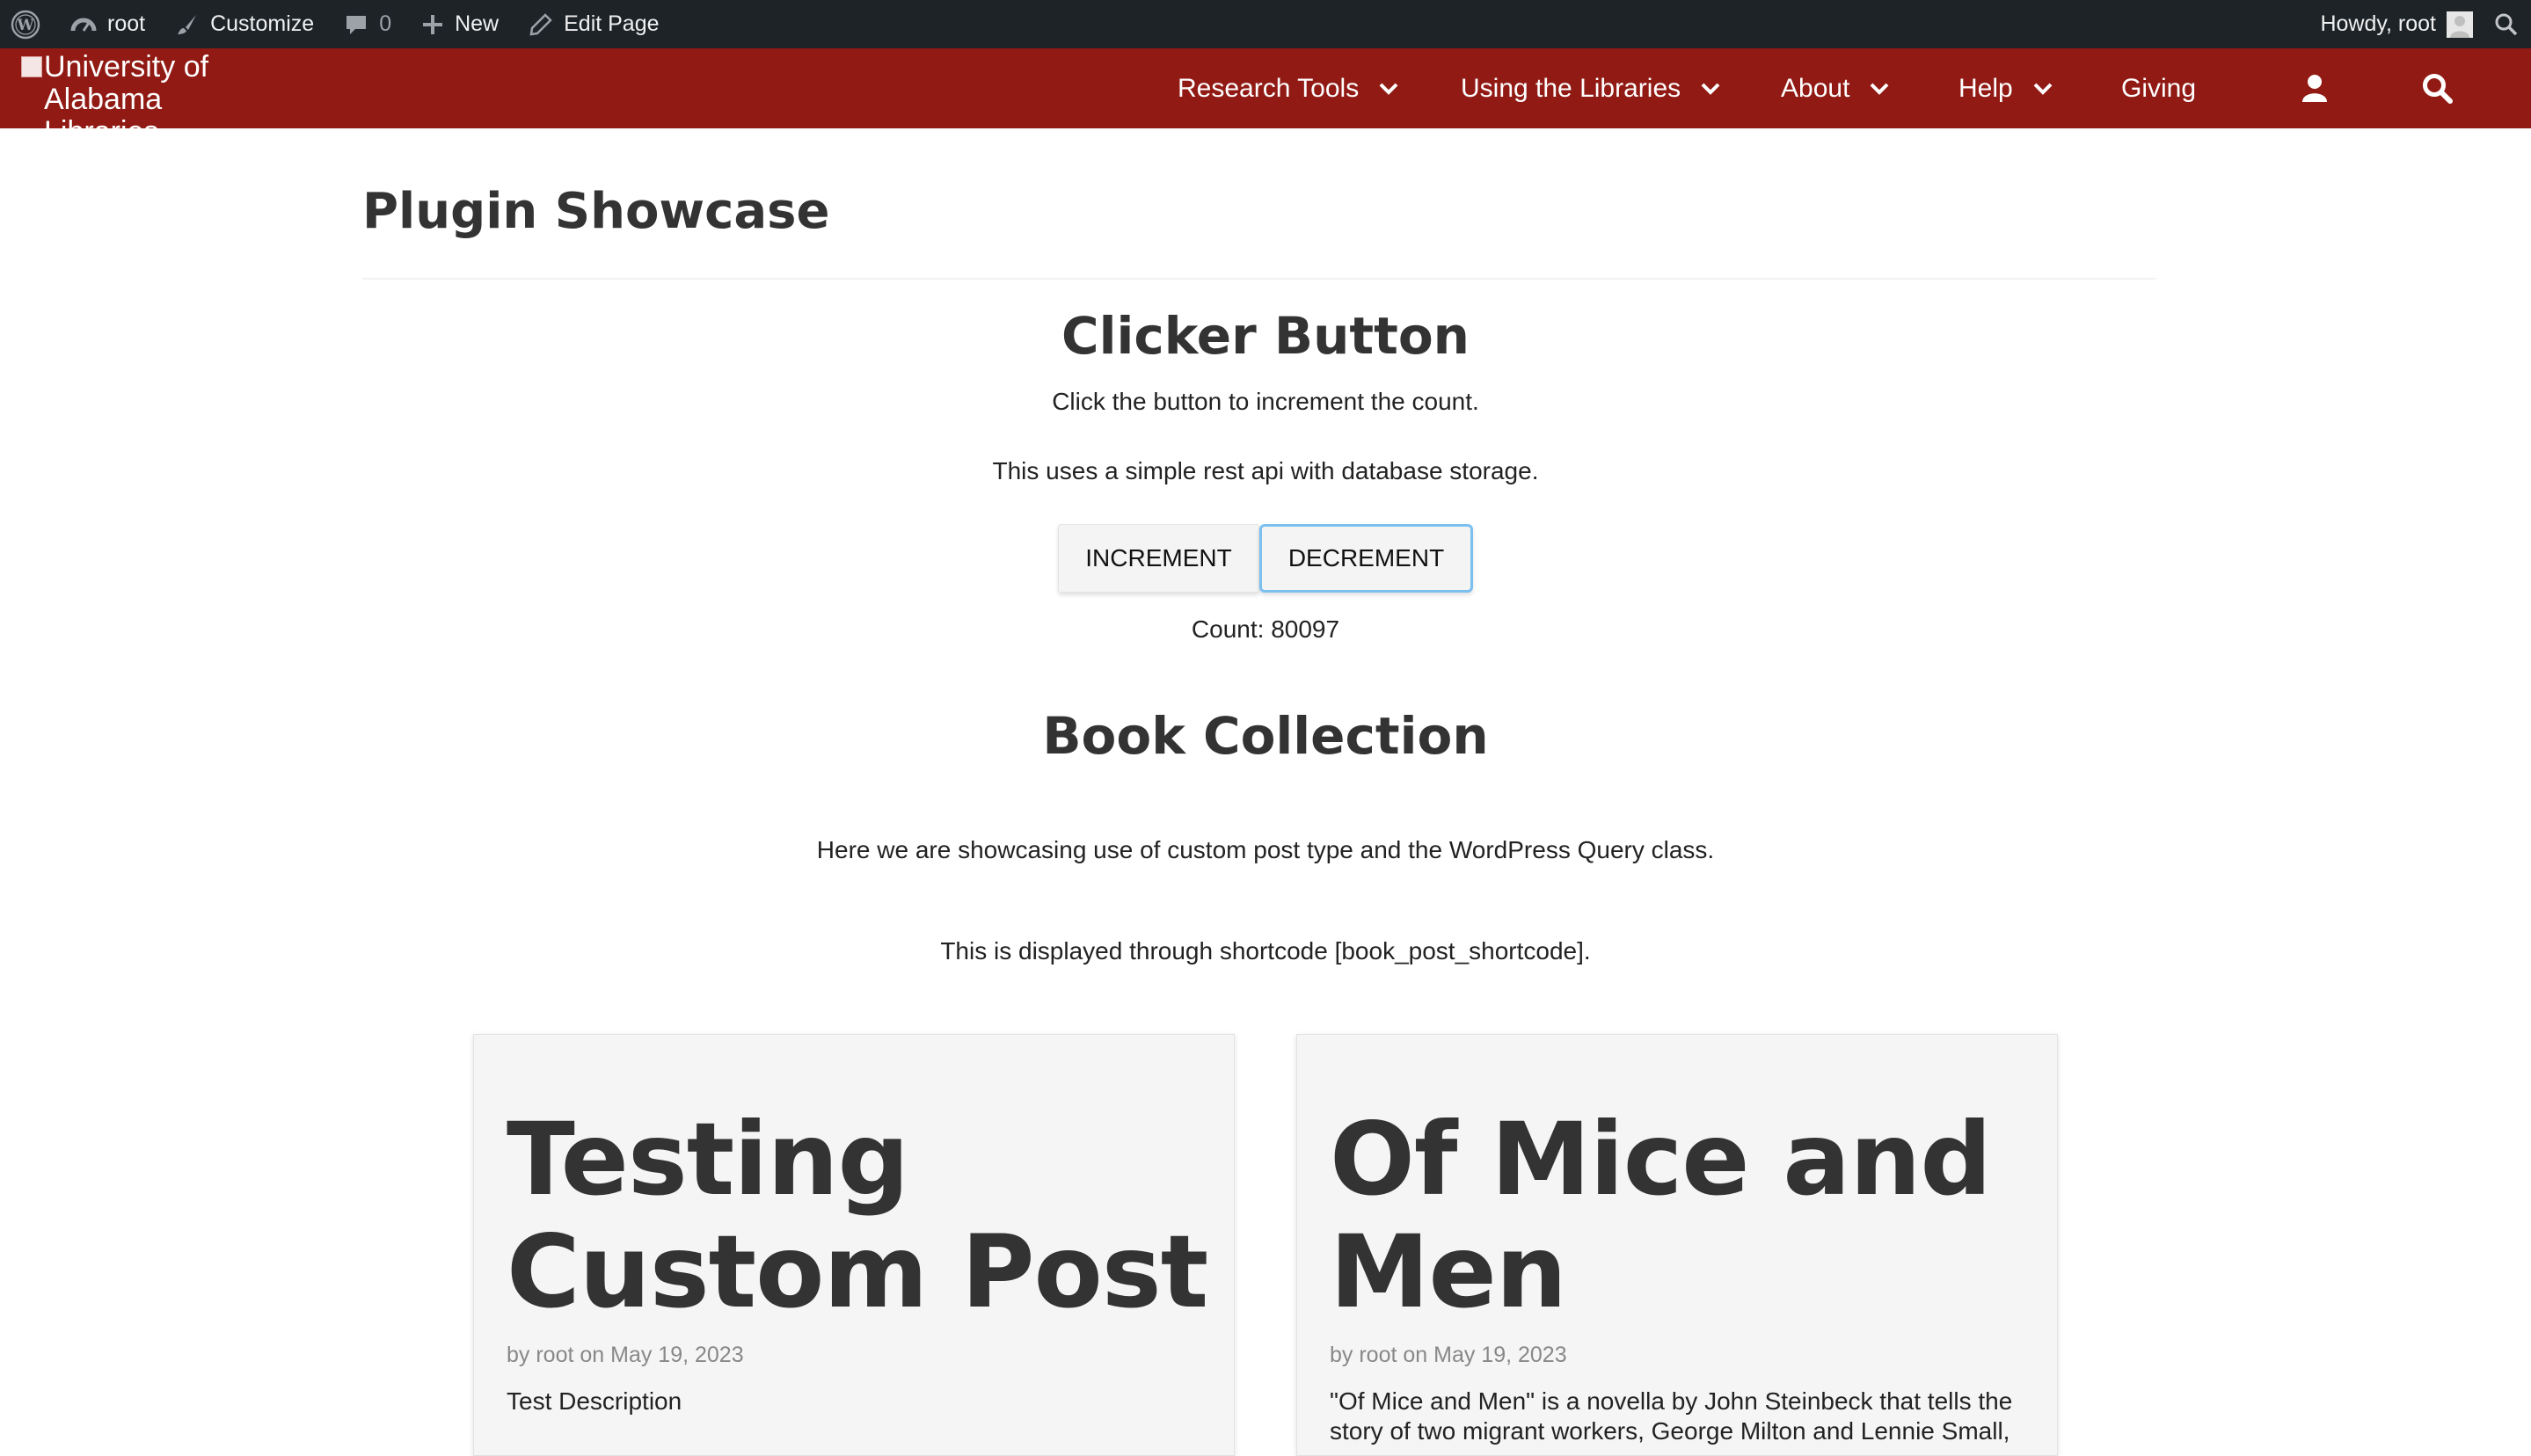 The height and width of the screenshot is (1456, 2531). What do you see at coordinates (1690, 1216) in the screenshot?
I see `book-card-title: Of Mice and Men` at bounding box center [1690, 1216].